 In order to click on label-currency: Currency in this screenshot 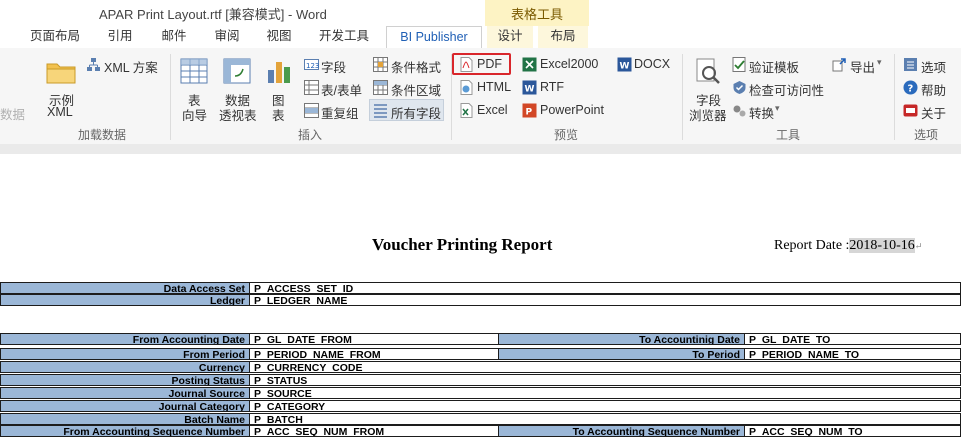, I will do `click(125, 367)`.